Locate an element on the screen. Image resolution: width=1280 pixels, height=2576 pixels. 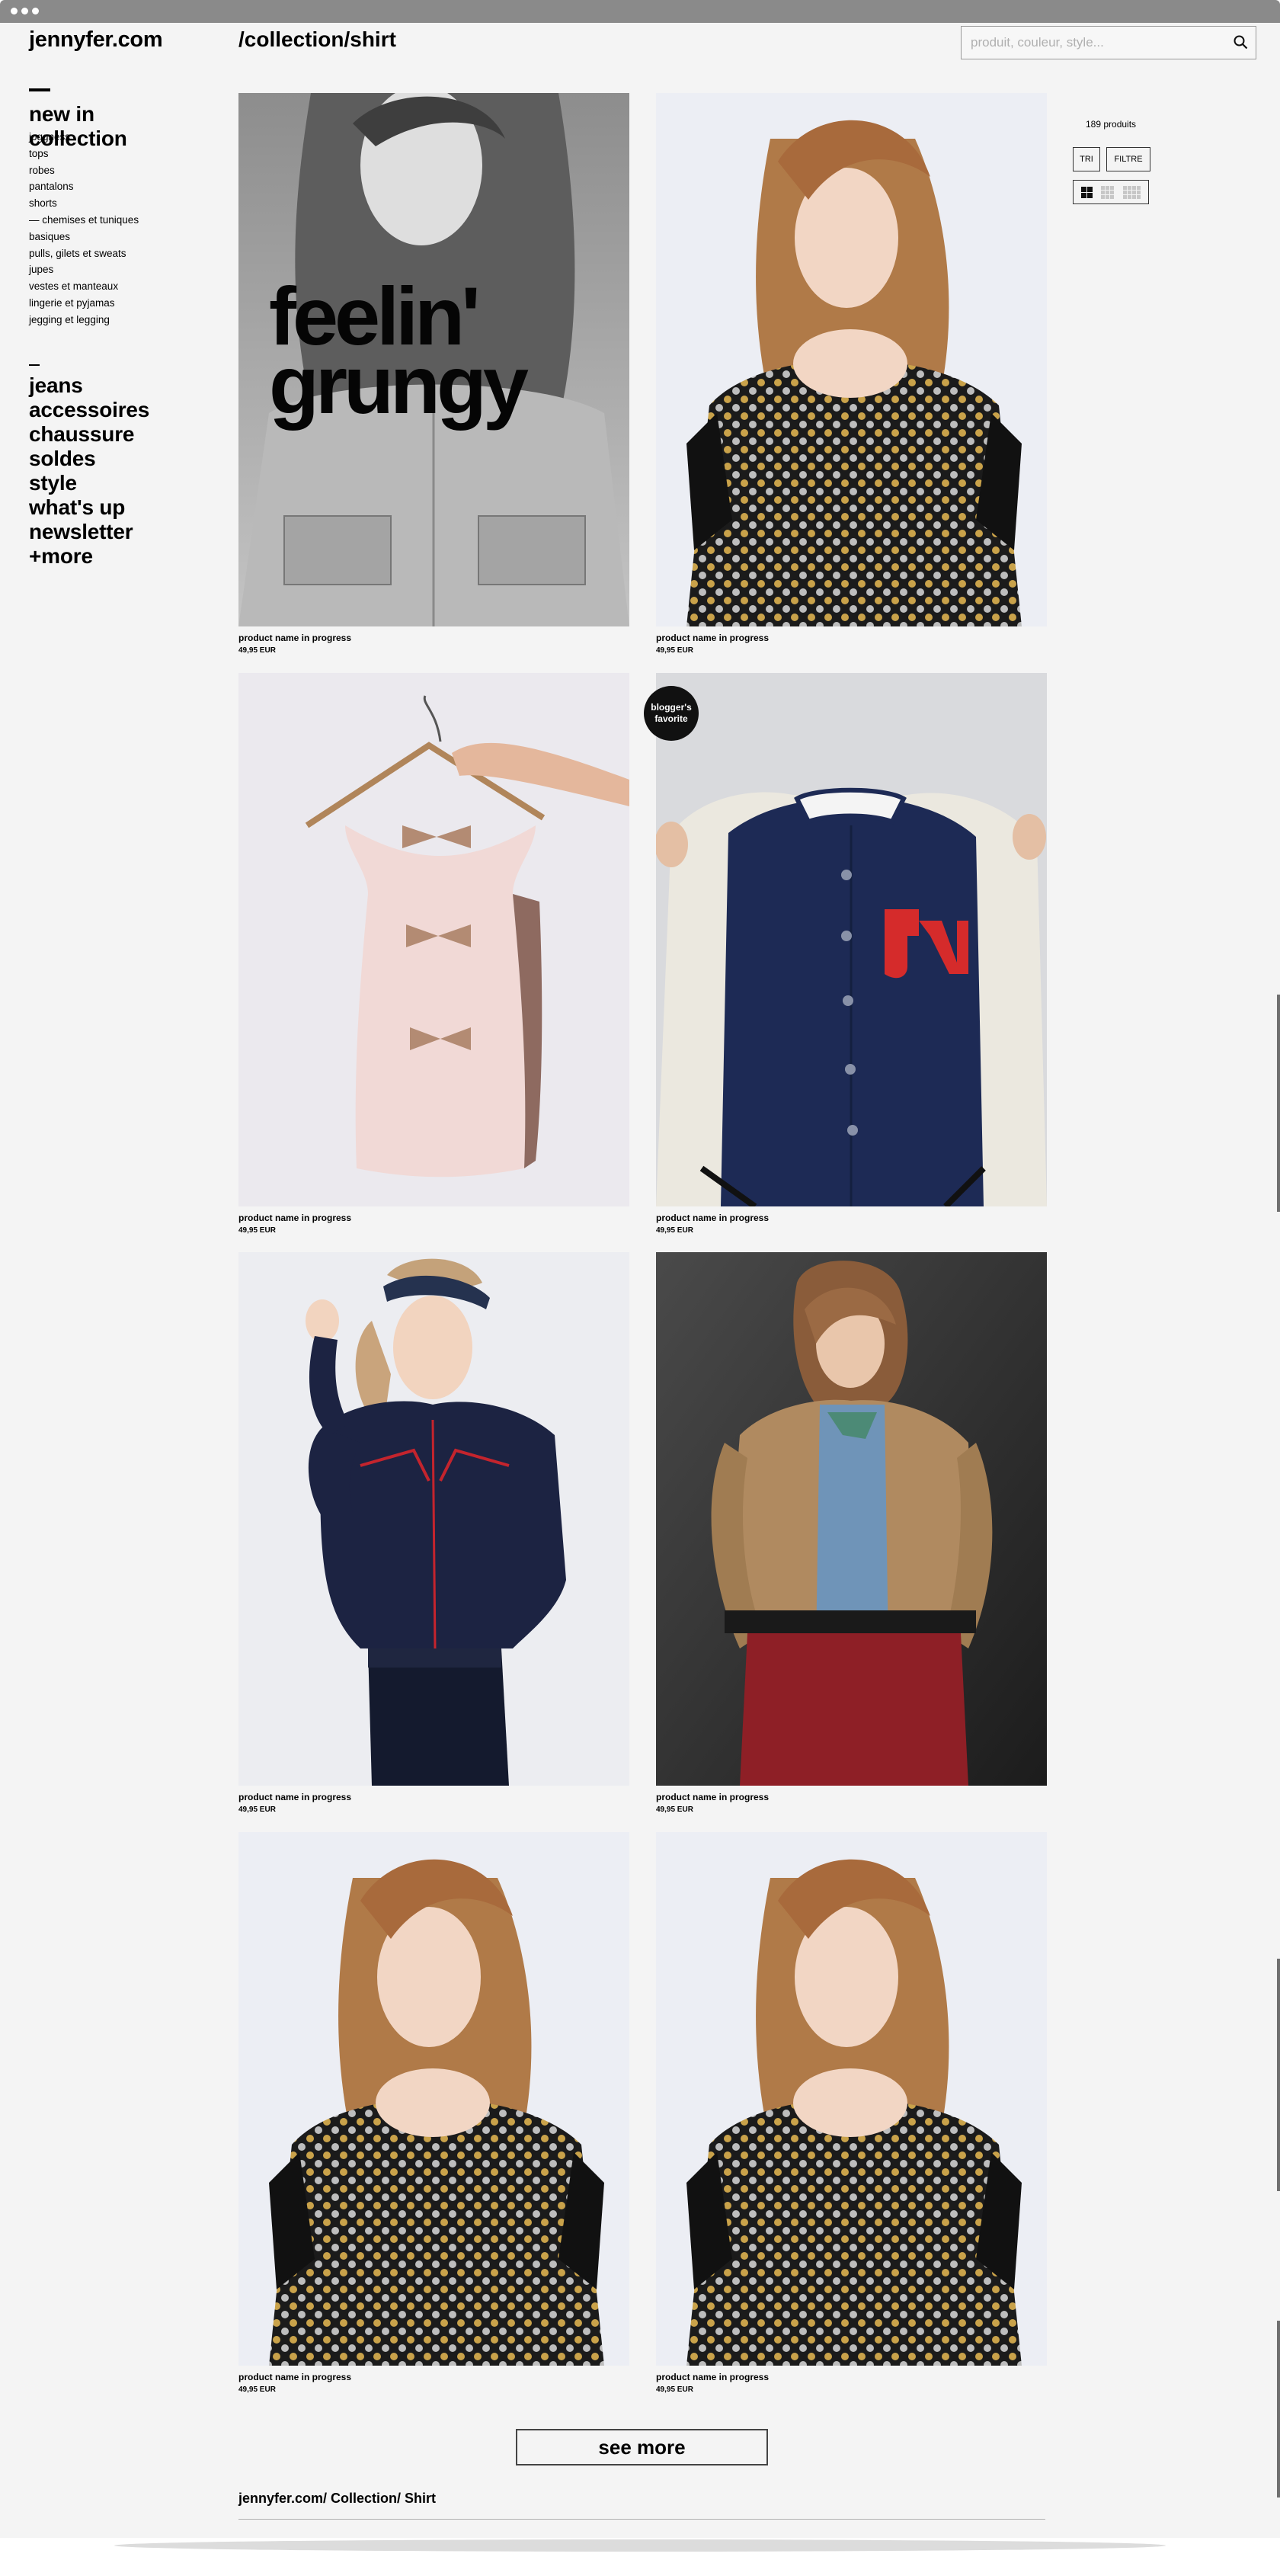
search-input is located at coordinates (1092, 43).